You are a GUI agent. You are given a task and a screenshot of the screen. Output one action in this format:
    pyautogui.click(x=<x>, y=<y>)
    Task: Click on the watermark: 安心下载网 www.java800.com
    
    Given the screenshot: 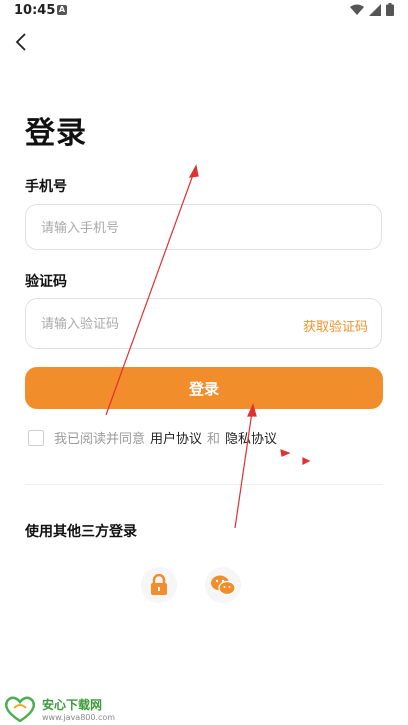 What is the action you would take?
    pyautogui.click(x=59, y=709)
    